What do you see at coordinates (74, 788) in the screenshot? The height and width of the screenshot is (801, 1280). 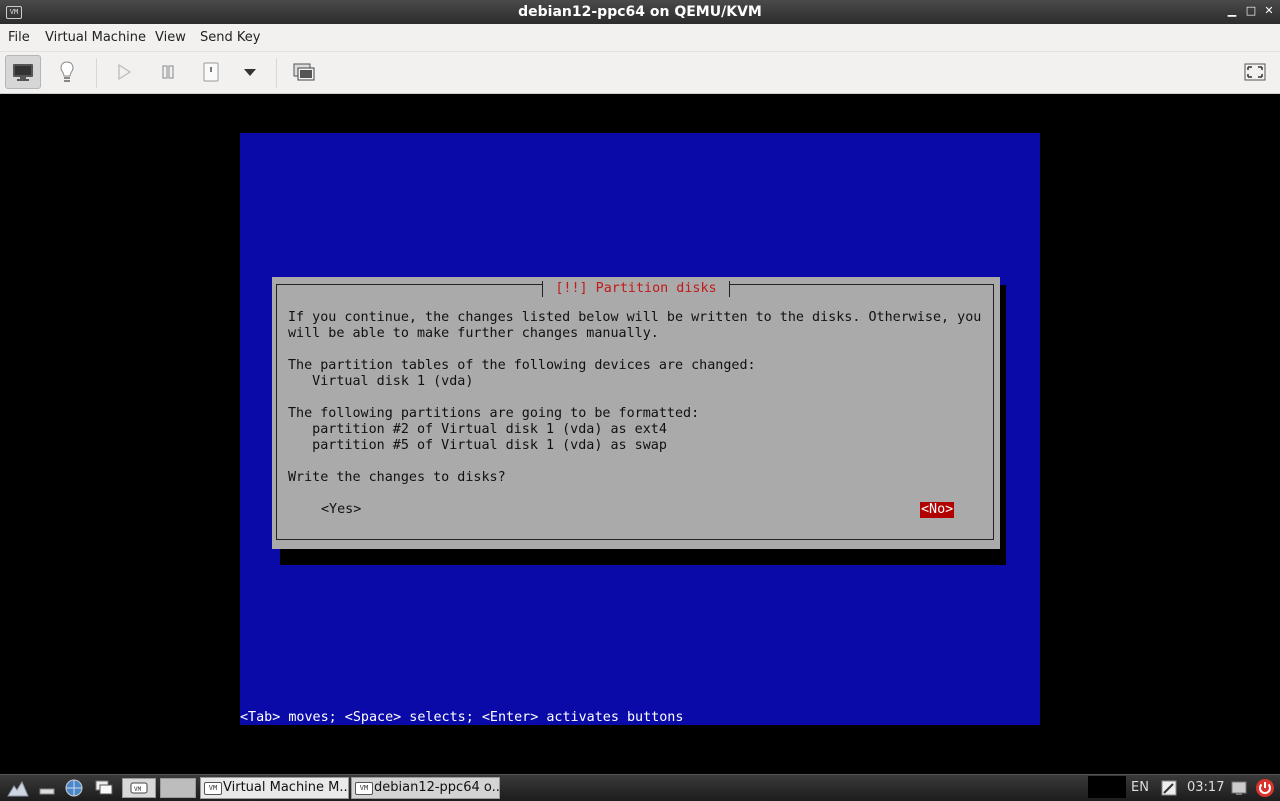 I see `browser-icon` at bounding box center [74, 788].